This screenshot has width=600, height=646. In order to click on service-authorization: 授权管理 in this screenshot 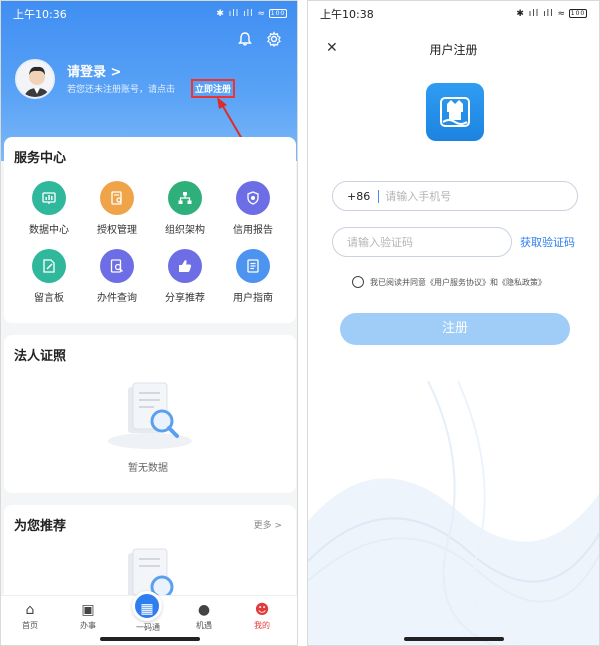, I will do `click(117, 208)`.